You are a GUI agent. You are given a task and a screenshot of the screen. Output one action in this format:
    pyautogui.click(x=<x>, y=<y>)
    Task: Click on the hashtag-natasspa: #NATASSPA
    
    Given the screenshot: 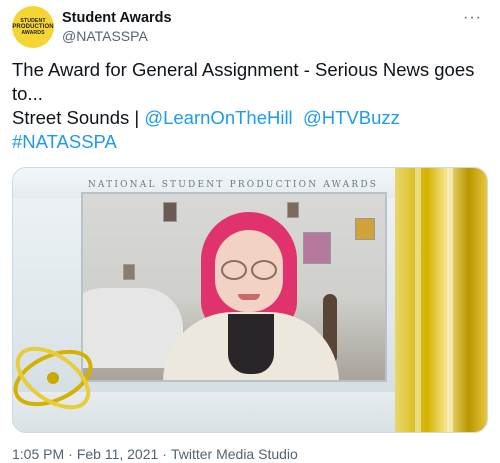 What is the action you would take?
    pyautogui.click(x=64, y=141)
    